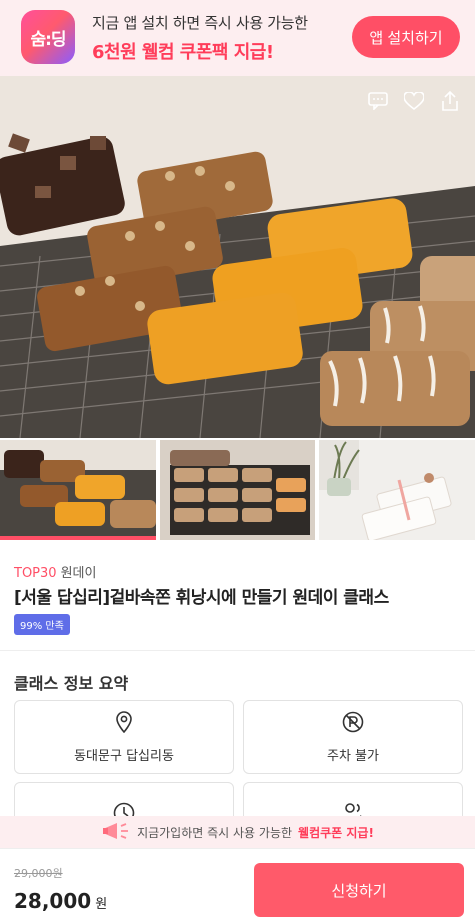 This screenshot has height=922, width=475. Describe the element at coordinates (406, 37) in the screenshot. I see `install-app-button: 앱 설치하기` at that location.